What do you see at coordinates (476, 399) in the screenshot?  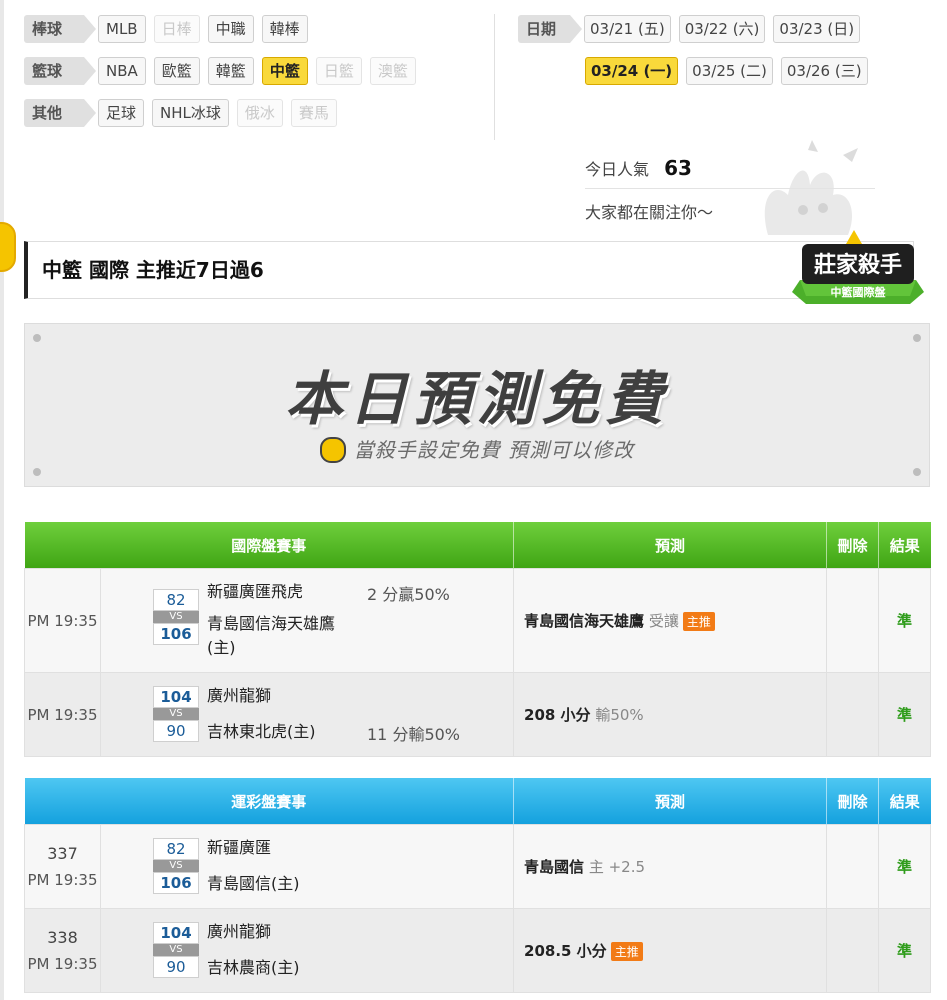 I see `banner-title: 本日預測免費` at bounding box center [476, 399].